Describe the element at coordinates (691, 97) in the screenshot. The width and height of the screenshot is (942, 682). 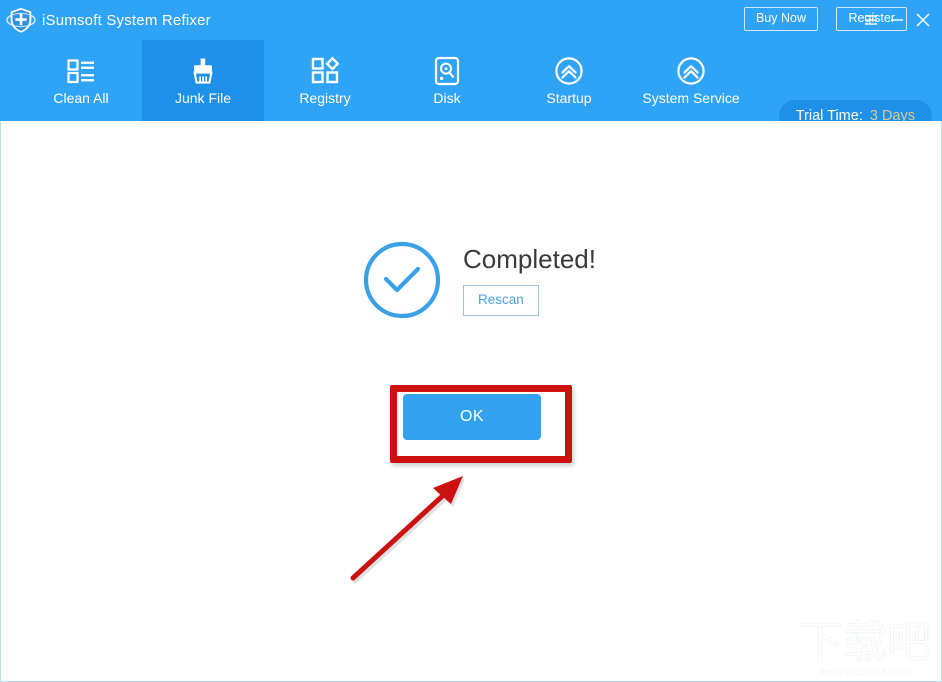
I see `nav-label: System Service` at that location.